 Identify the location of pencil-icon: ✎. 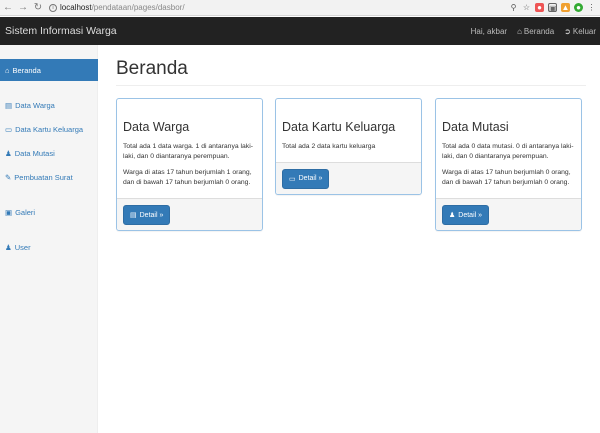
(8, 177).